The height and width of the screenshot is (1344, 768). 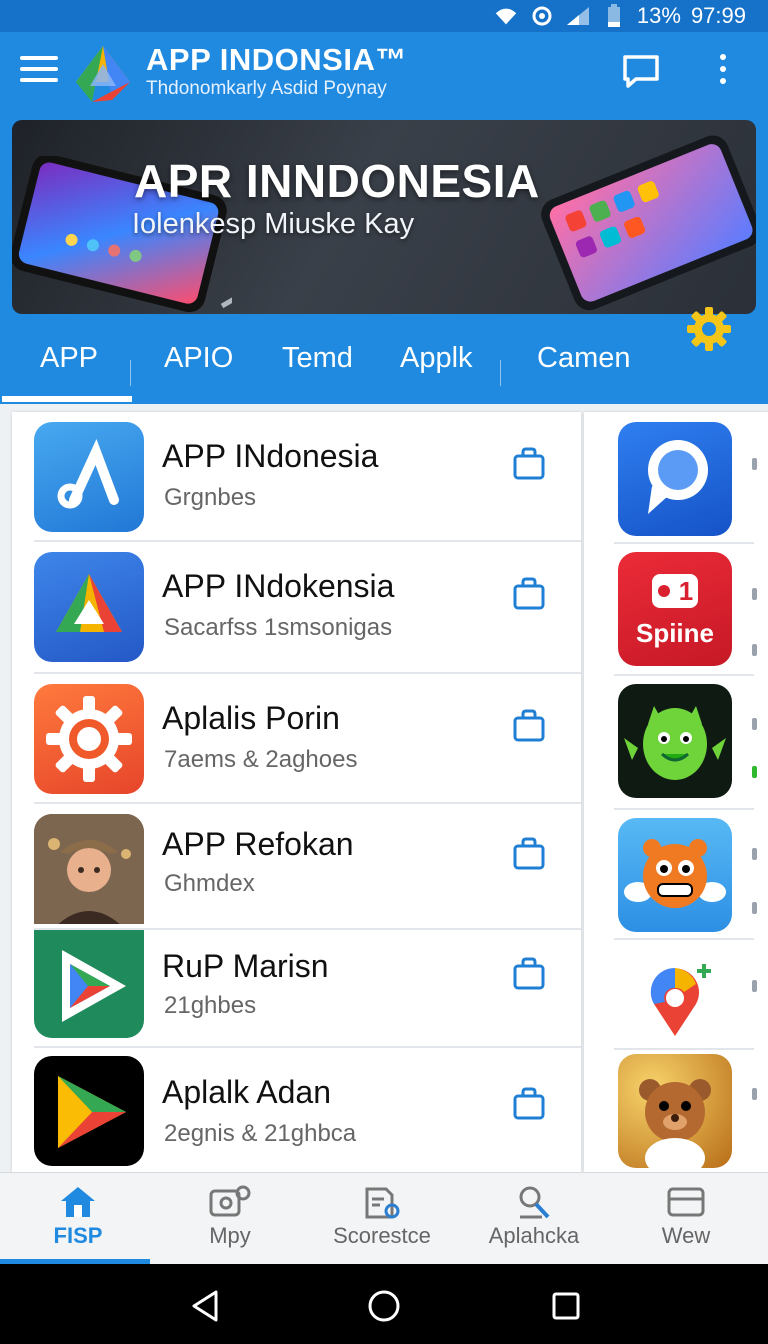 I want to click on app-detail: Ghmdex, so click(x=209, y=883).